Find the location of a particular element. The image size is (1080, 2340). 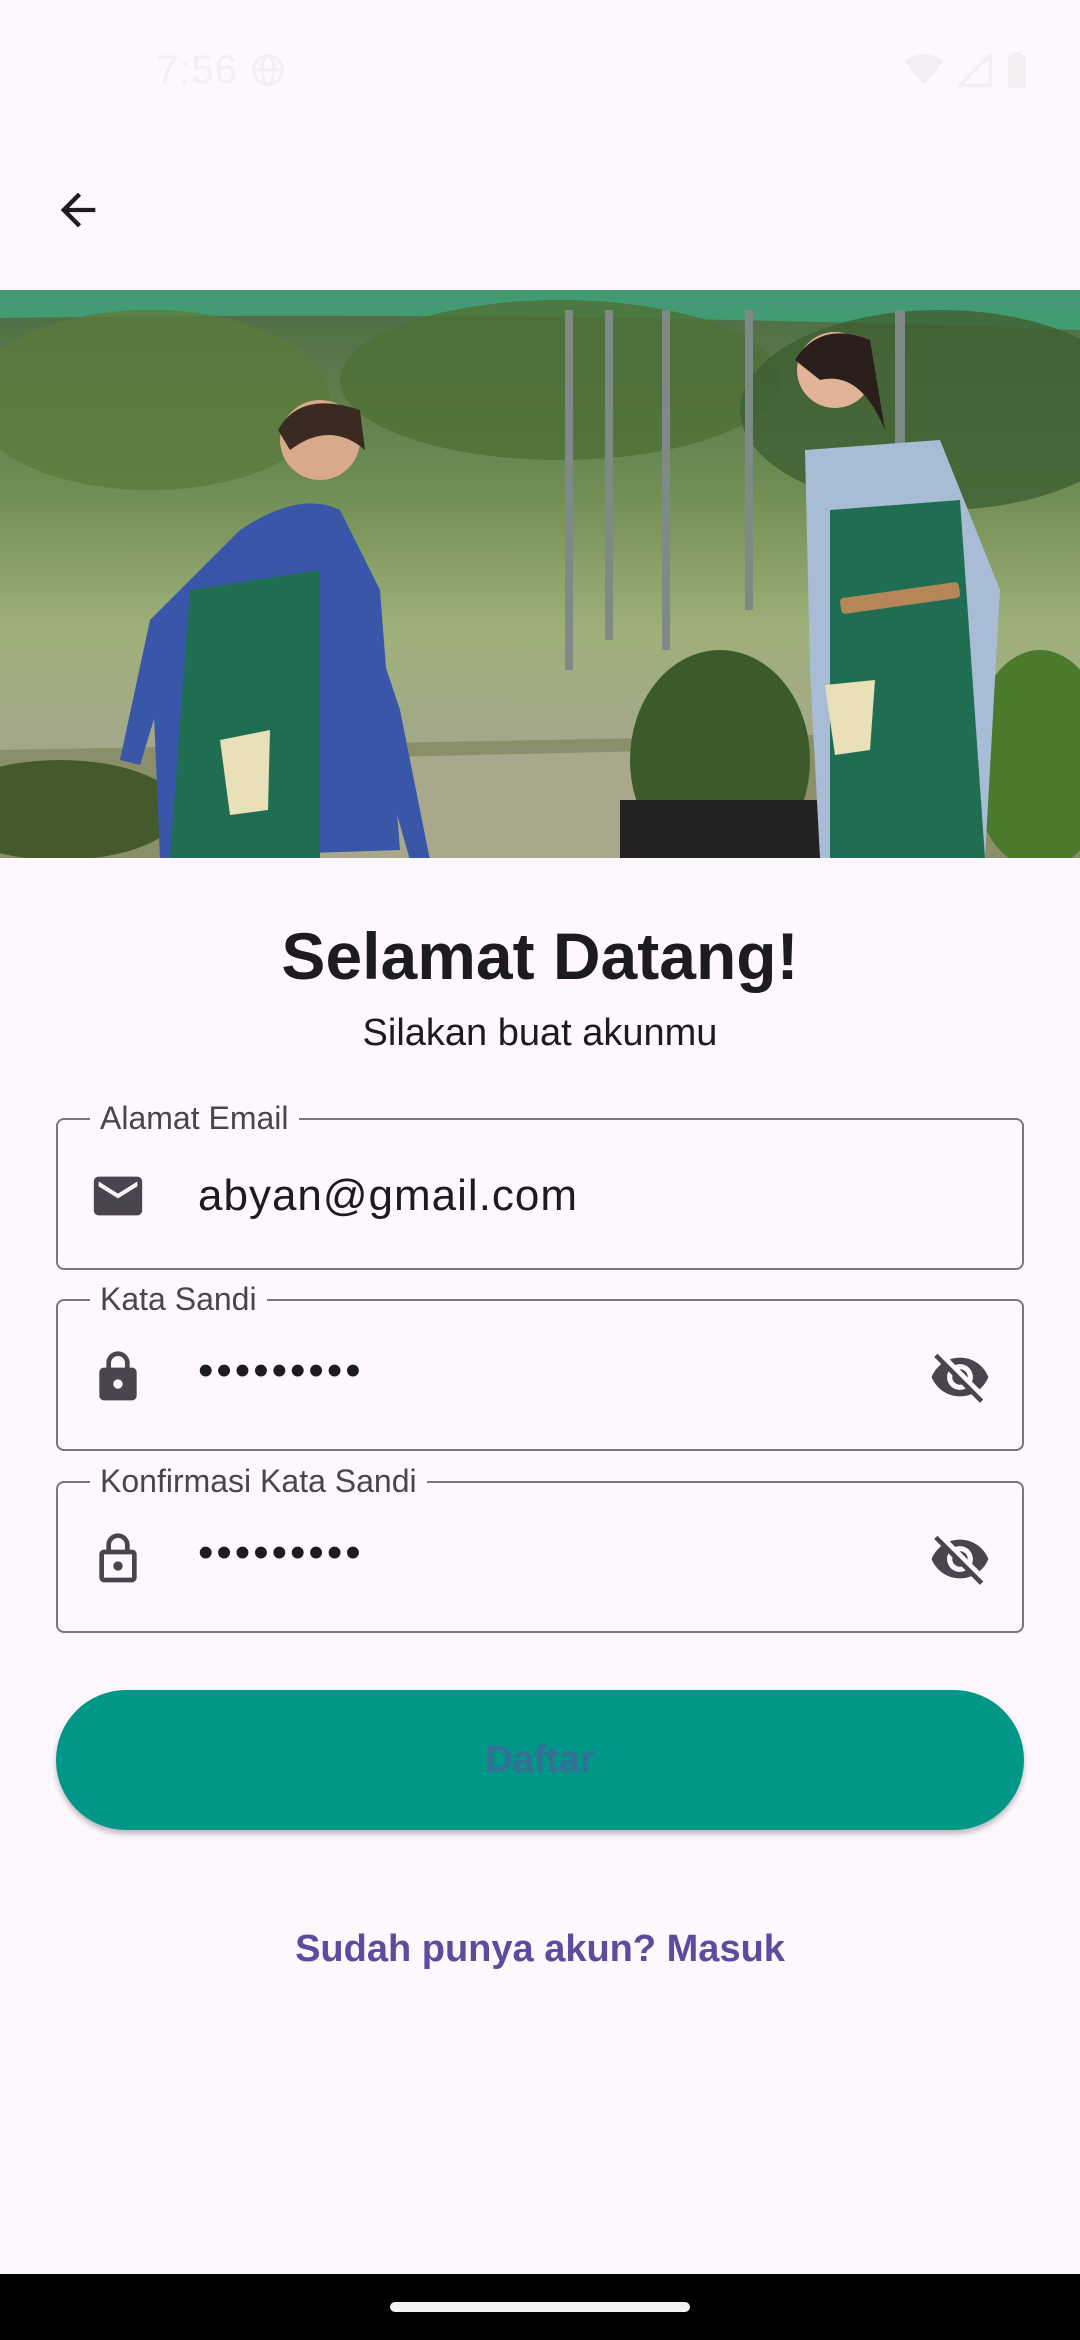

arrow-back-icon is located at coordinates (78, 212).